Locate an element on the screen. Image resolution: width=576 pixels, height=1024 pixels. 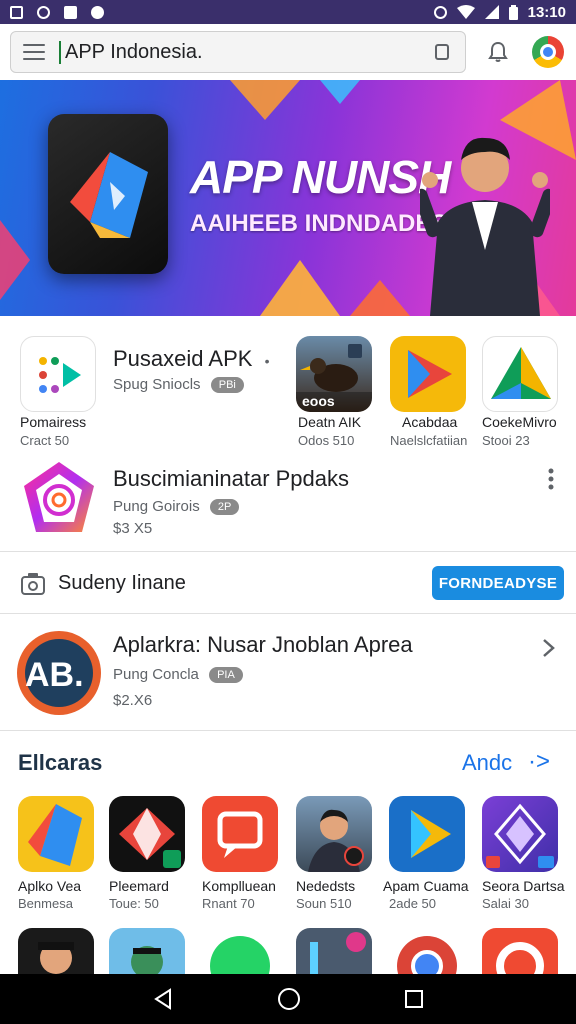
tile-sub: Naelslcfatiian is located at coordinates (429, 440).